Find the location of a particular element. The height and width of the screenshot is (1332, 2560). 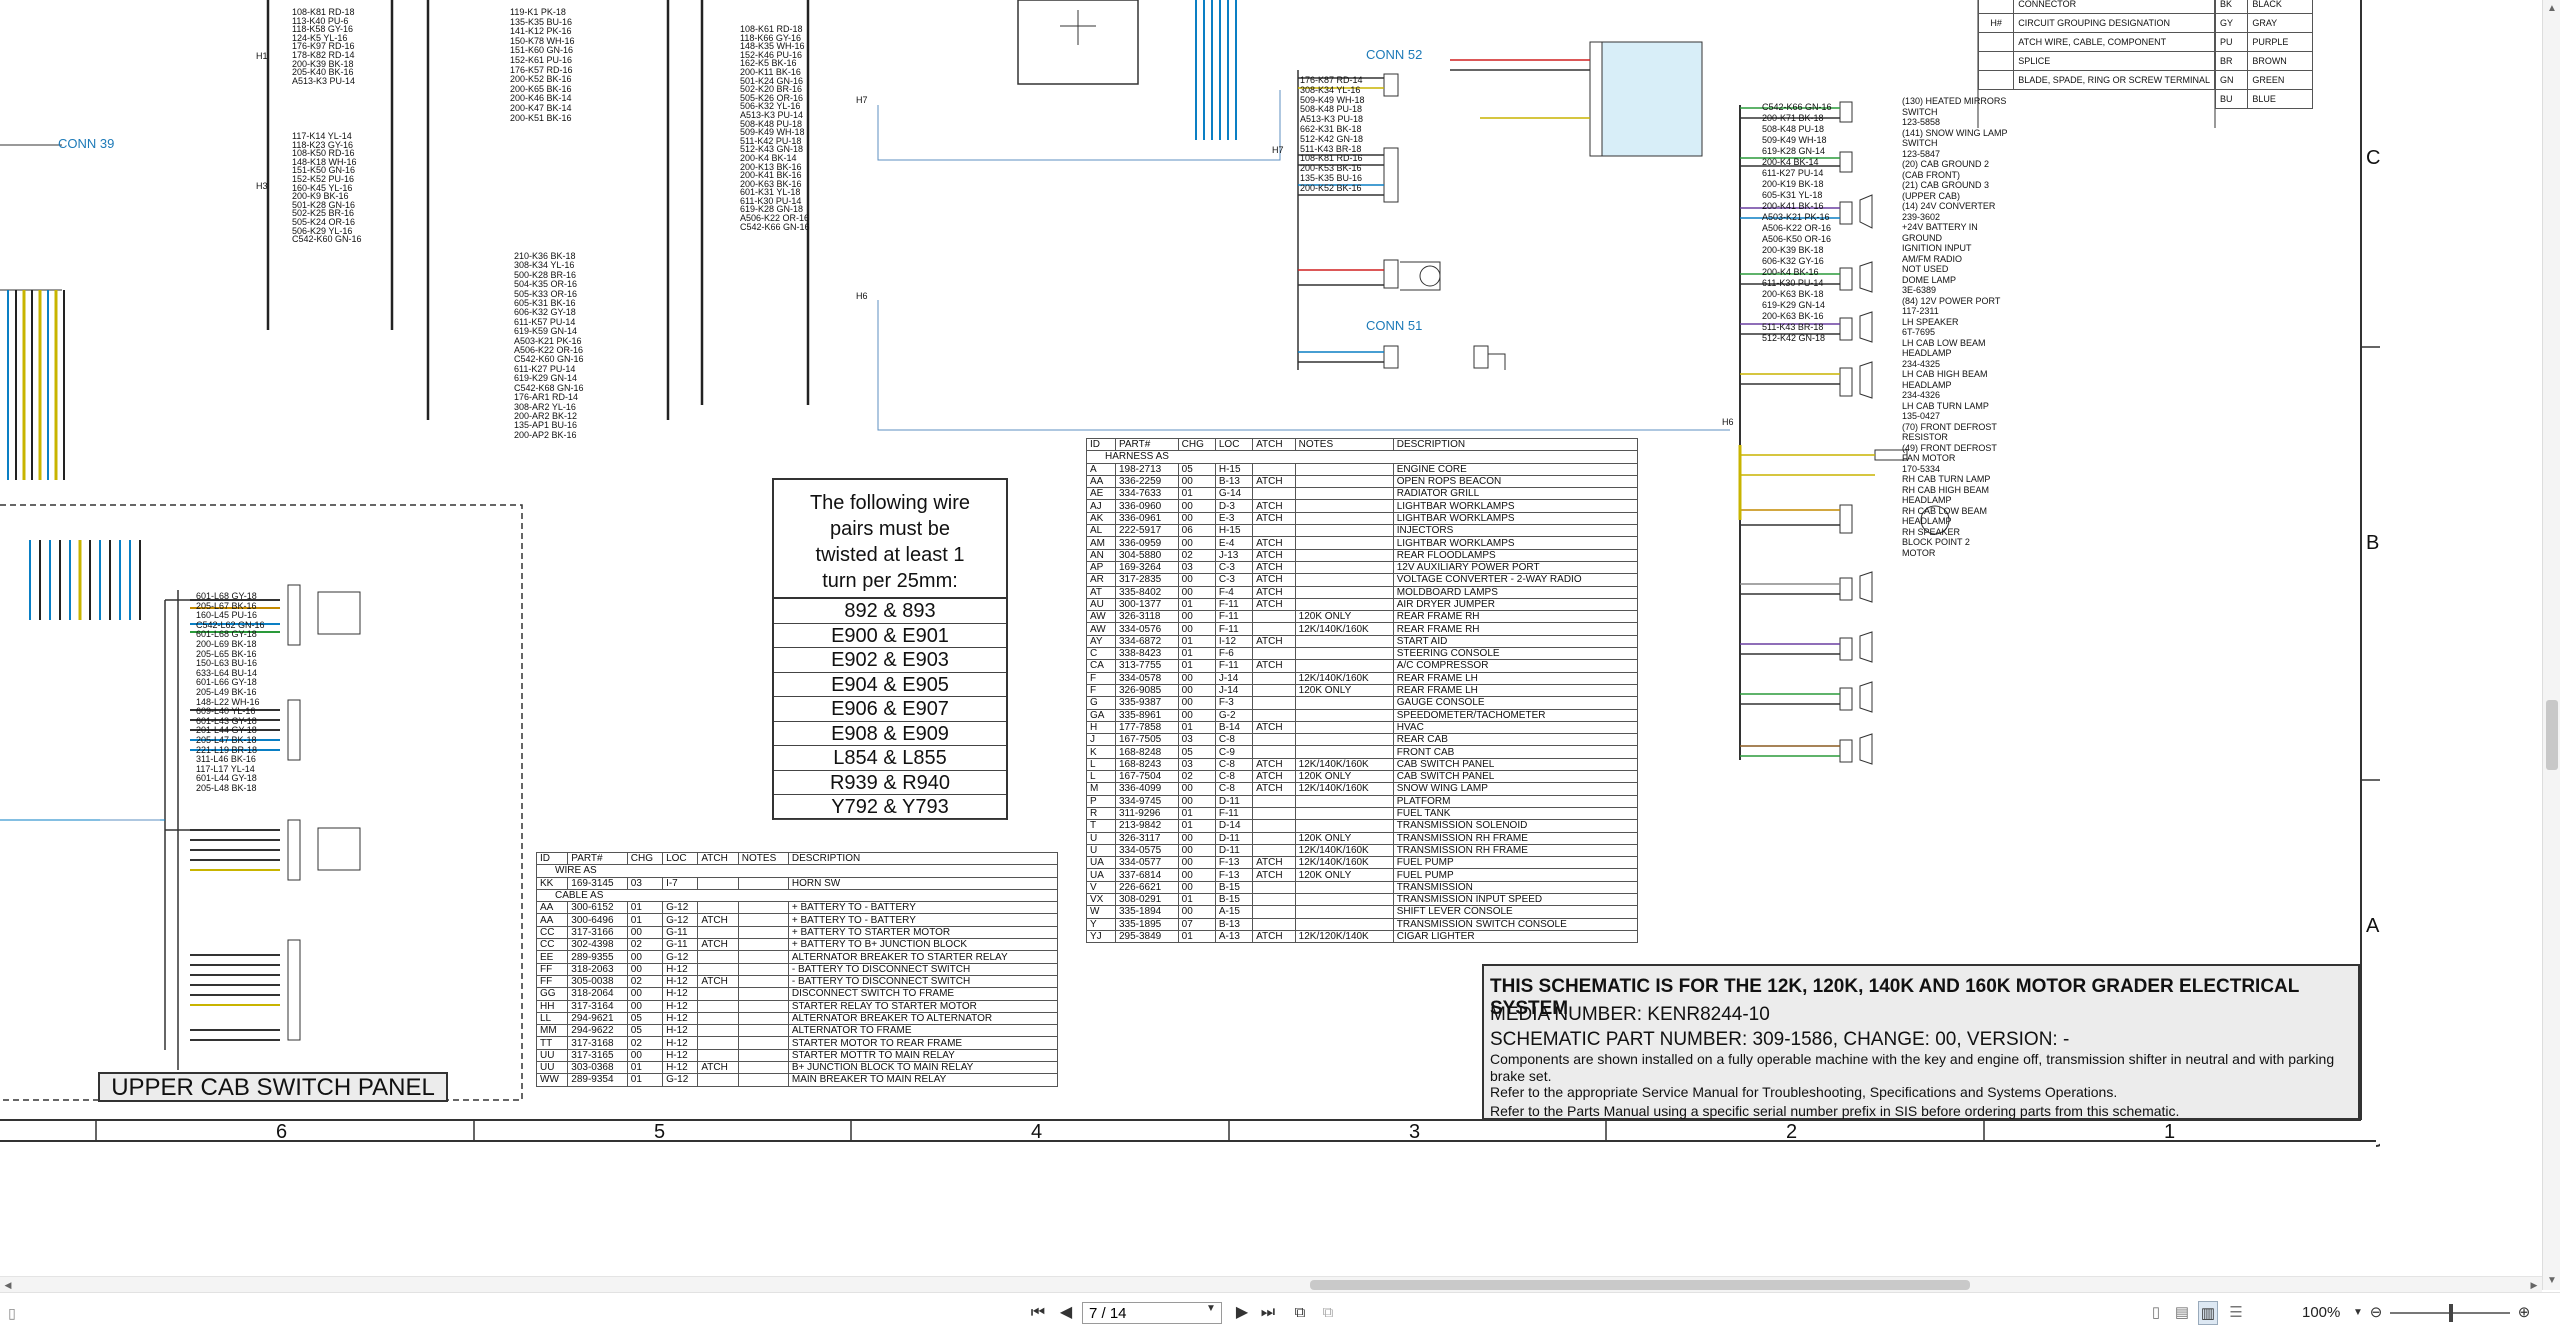

table-cell: 334-0577 is located at coordinates (1146, 863).